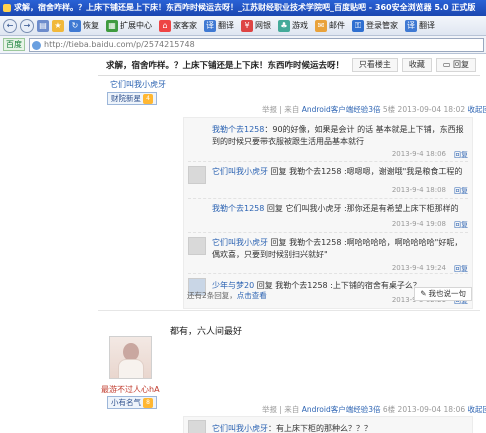 This screenshot has height=433, width=486. What do you see at coordinates (130, 357) in the screenshot?
I see `post2-avatar` at bounding box center [130, 357].